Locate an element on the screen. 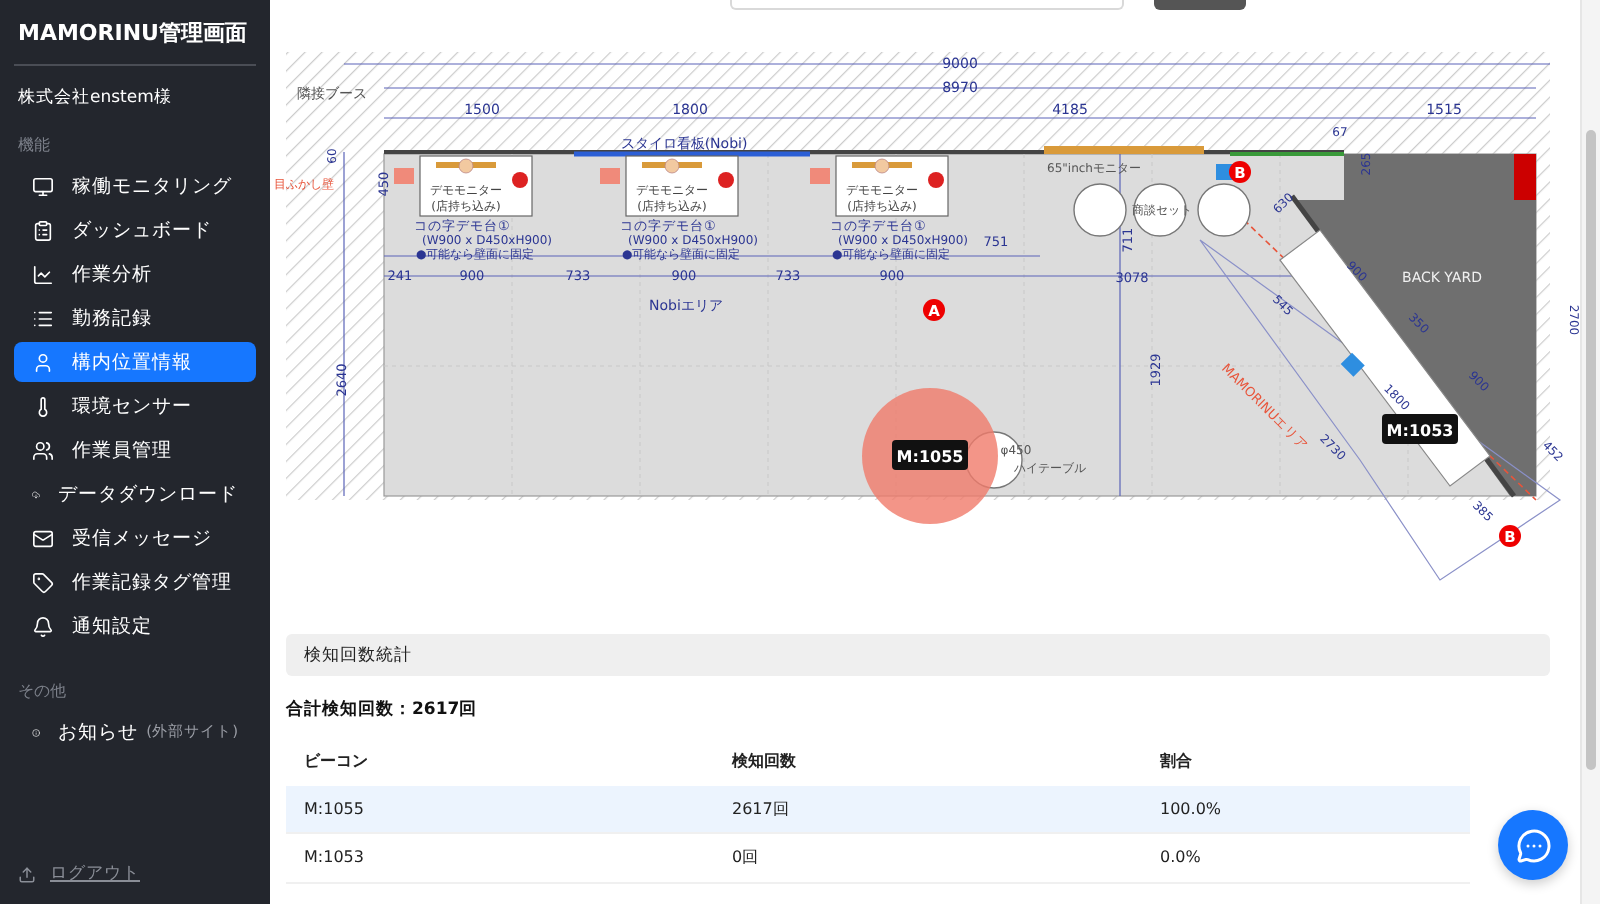 The image size is (1600, 904). table-cell-text: M:1053 is located at coordinates (335, 857).